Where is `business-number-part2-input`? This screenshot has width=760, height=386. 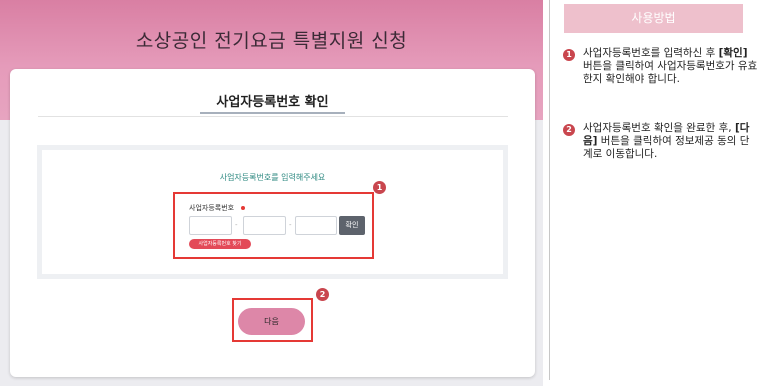 business-number-part2-input is located at coordinates (264, 225).